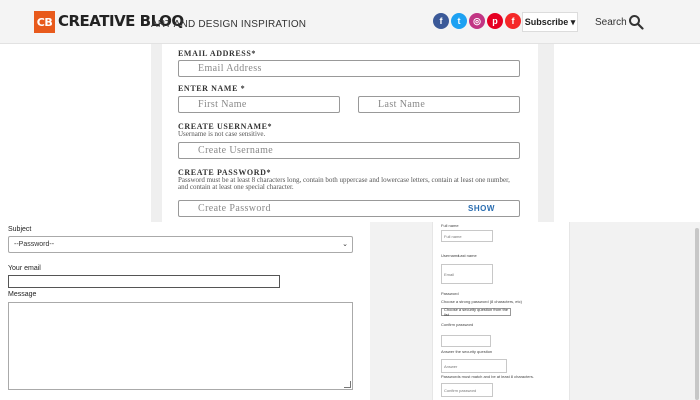  Describe the element at coordinates (439, 104) in the screenshot. I see `last-name-field: Last Name` at that location.